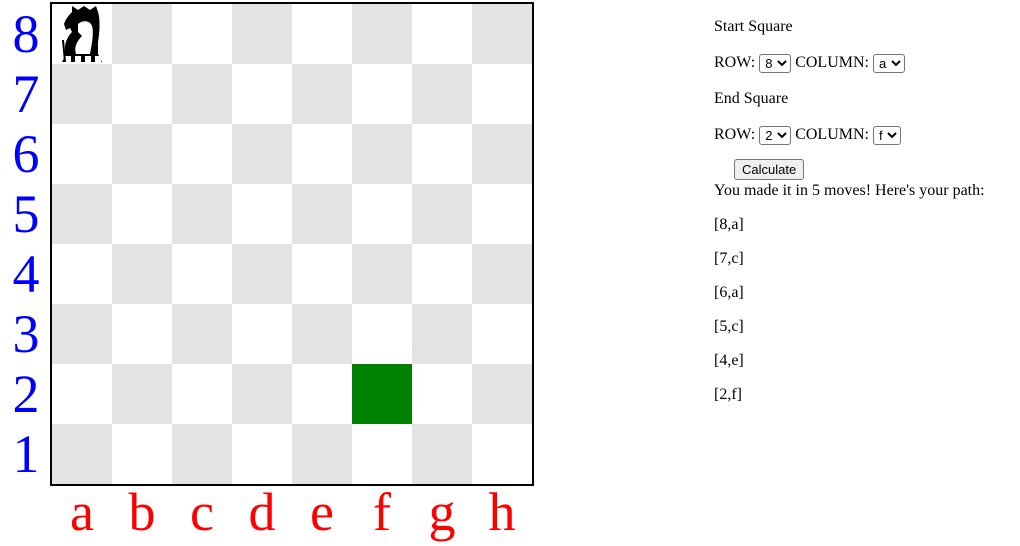  What do you see at coordinates (26, 454) in the screenshot?
I see `rank-label: 1` at bounding box center [26, 454].